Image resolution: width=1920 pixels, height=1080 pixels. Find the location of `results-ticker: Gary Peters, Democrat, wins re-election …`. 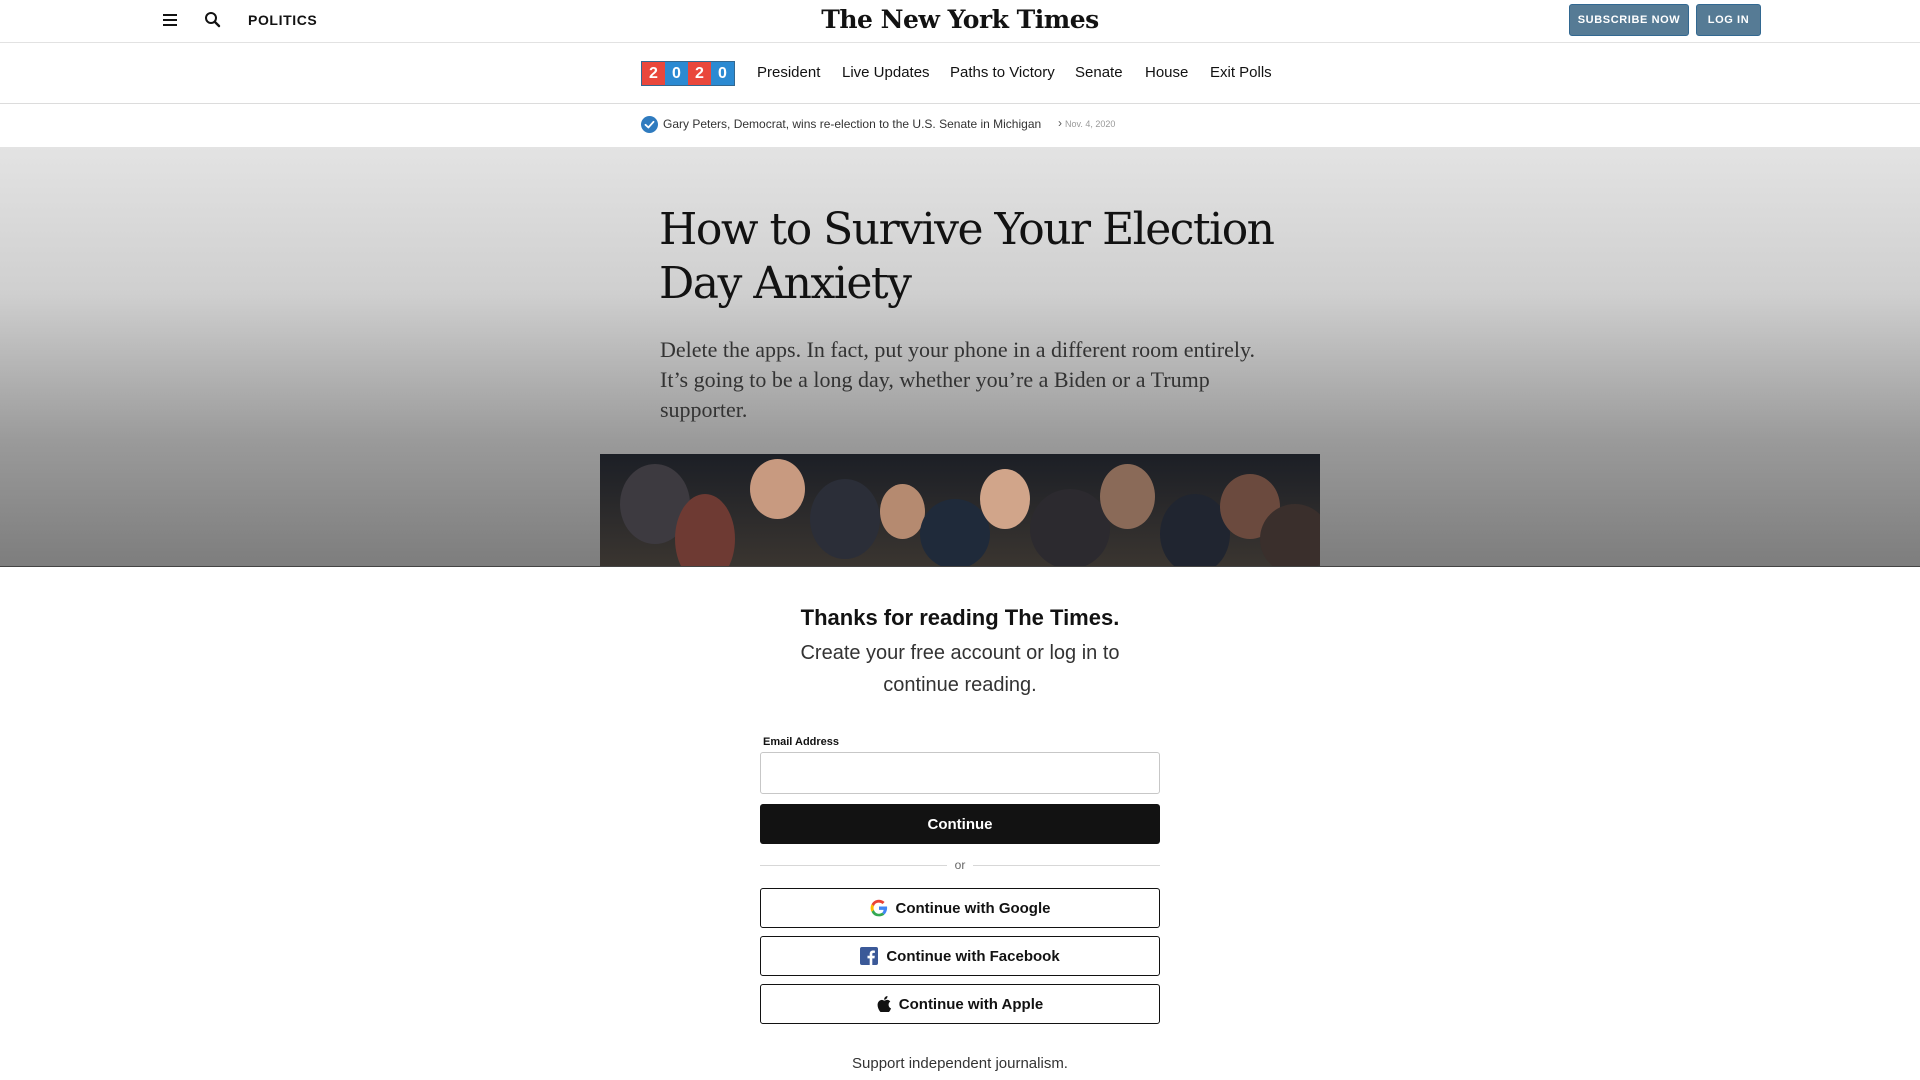

results-ticker: Gary Peters, Democrat, wins re-election … is located at coordinates (960, 125).